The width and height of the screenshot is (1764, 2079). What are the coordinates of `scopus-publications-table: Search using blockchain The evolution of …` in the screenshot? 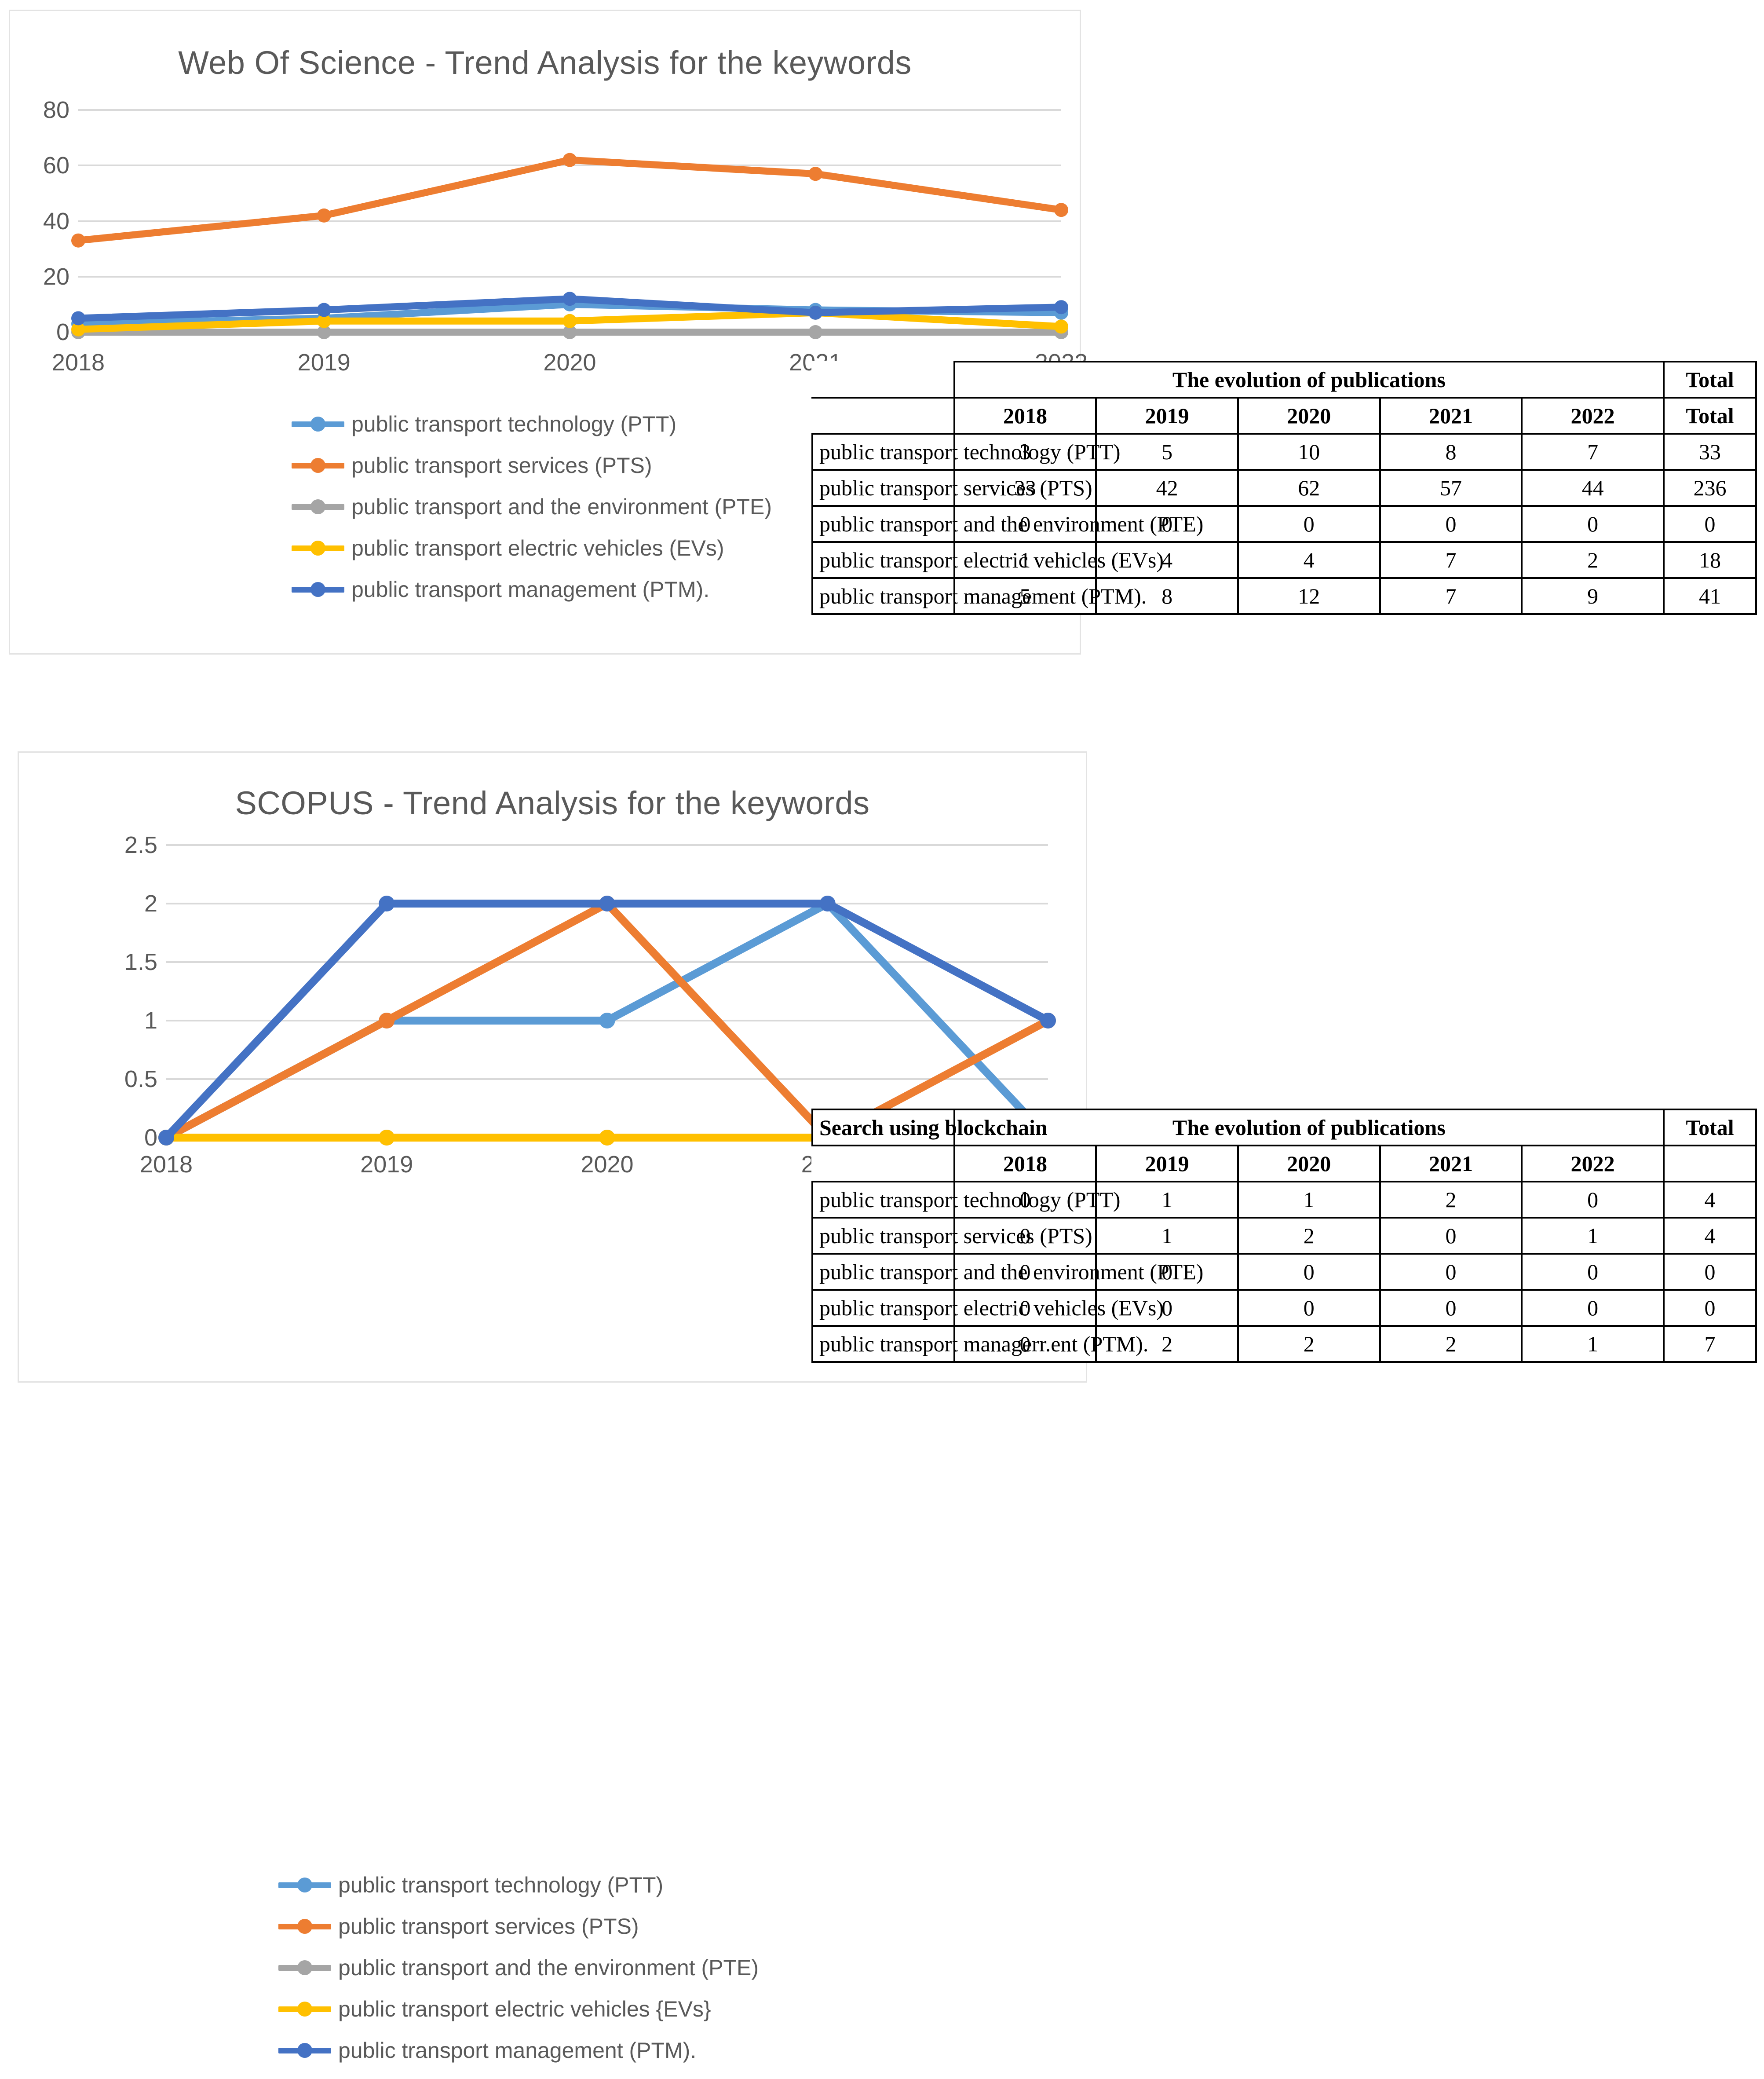 It's located at (1284, 1236).